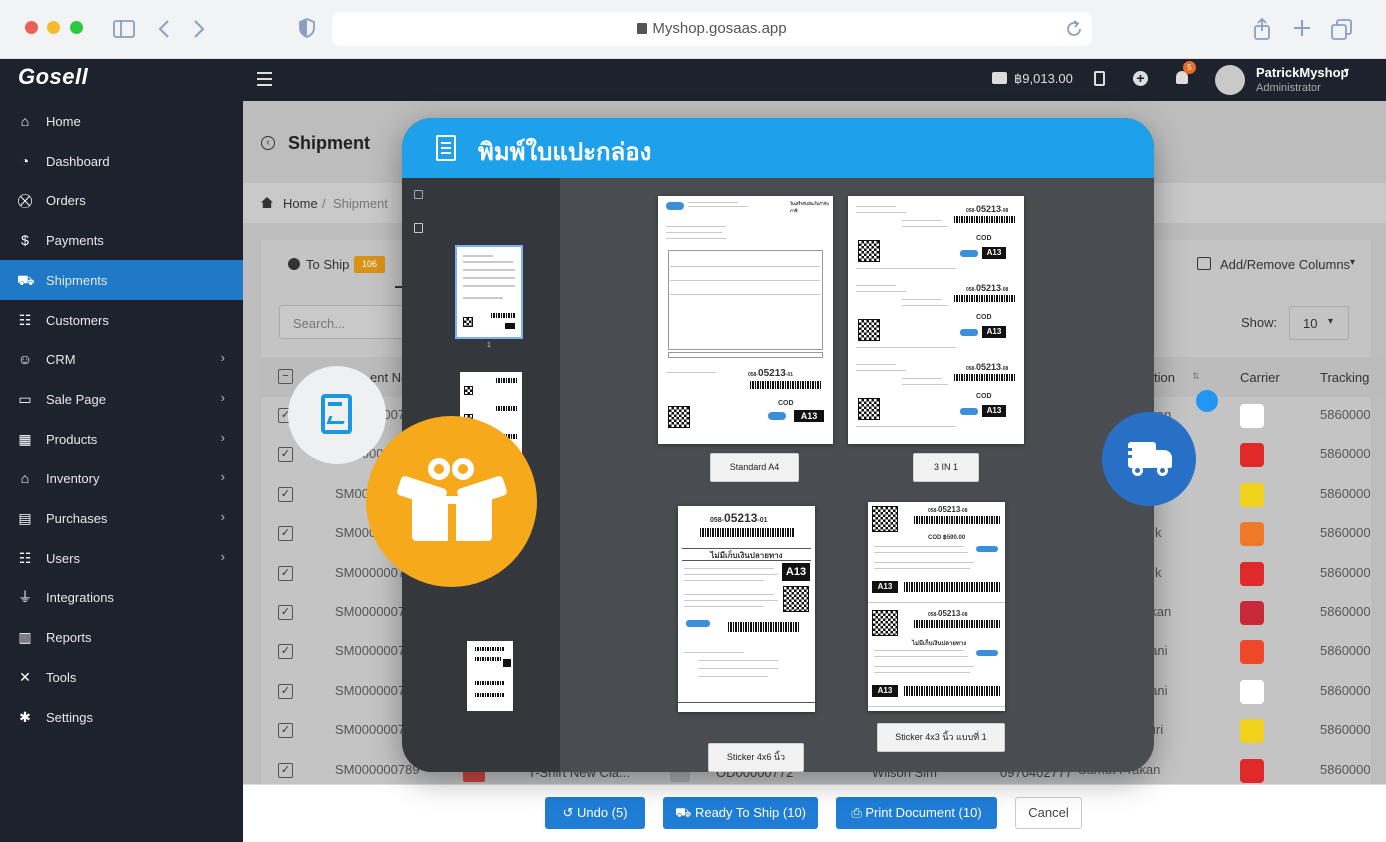 Image resolution: width=1386 pixels, height=842 pixels. I want to click on template-sticker-4x3-button: Sticker 4x3 นิ้ว แบบที่ 1, so click(941, 737).